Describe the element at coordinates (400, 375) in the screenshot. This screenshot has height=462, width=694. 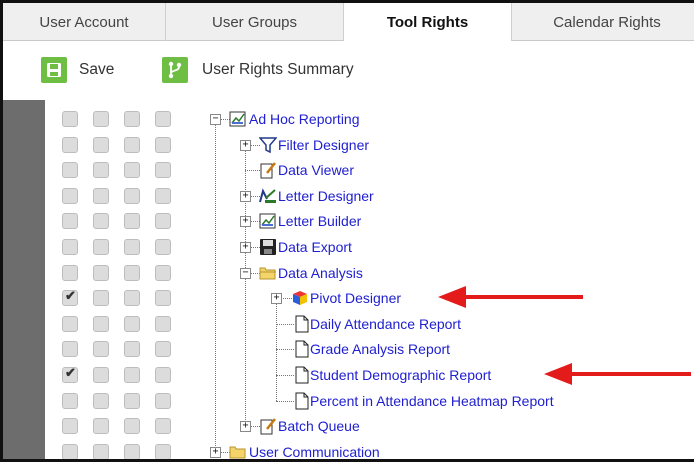
I see `tree-node-label: Student Demographic Report` at that location.